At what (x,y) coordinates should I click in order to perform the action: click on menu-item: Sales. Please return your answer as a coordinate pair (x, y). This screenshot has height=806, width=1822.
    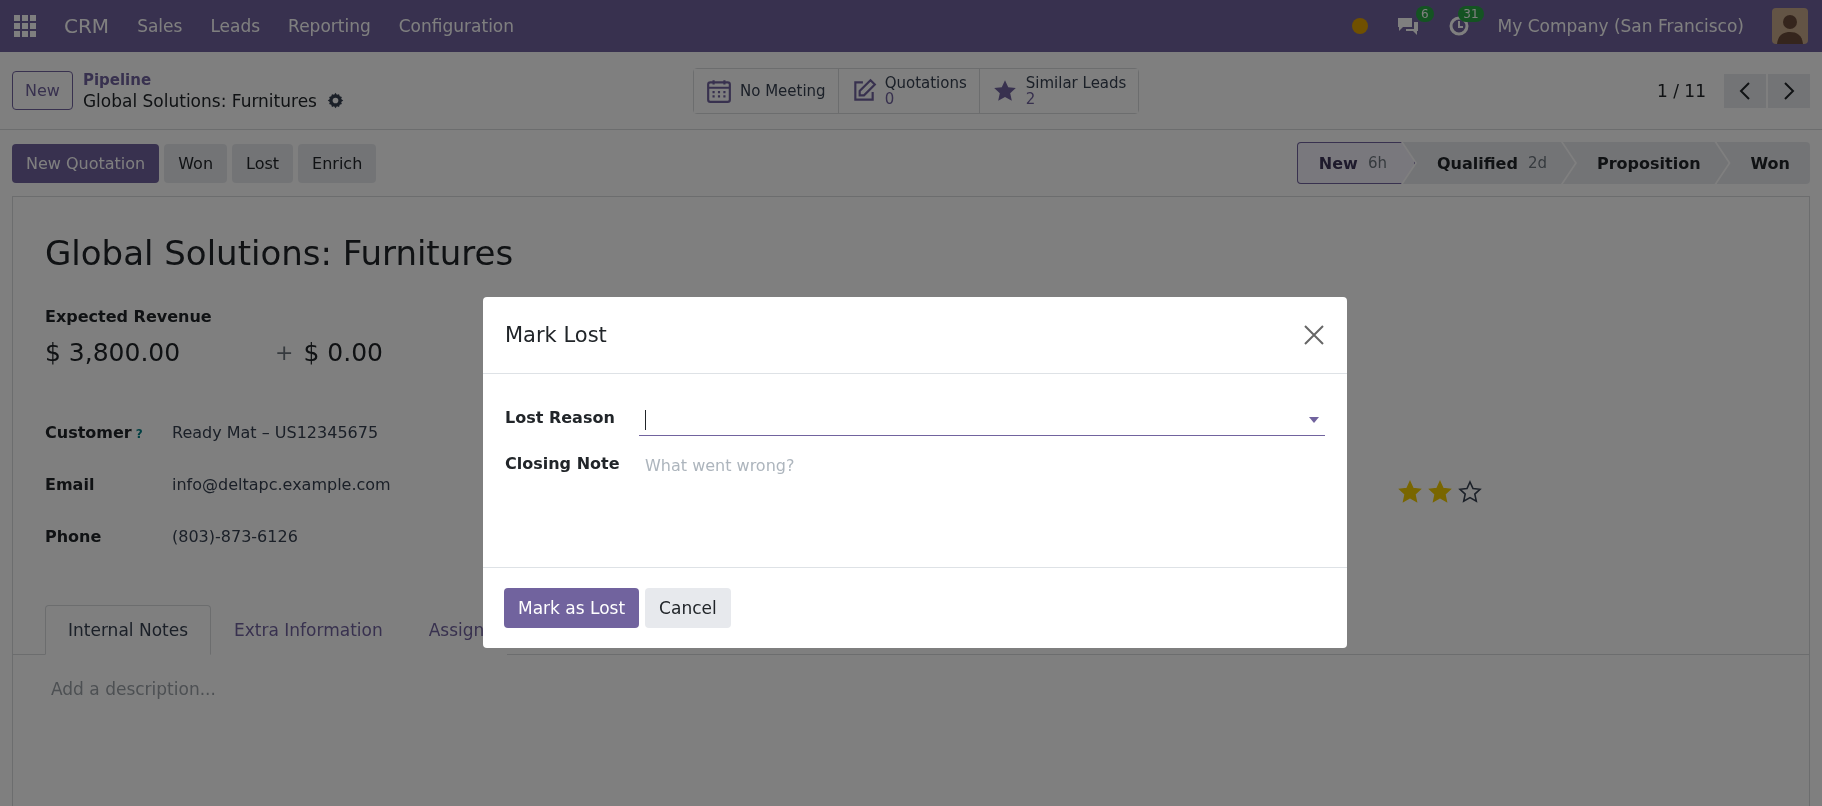
    Looking at the image, I should click on (160, 26).